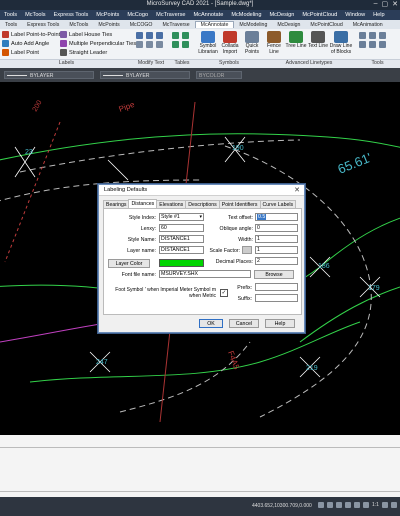 The height and width of the screenshot is (516, 400). Describe the element at coordinates (31, 34) in the screenshot. I see `label-point-to-point-button: Label Point-to-Point` at that location.